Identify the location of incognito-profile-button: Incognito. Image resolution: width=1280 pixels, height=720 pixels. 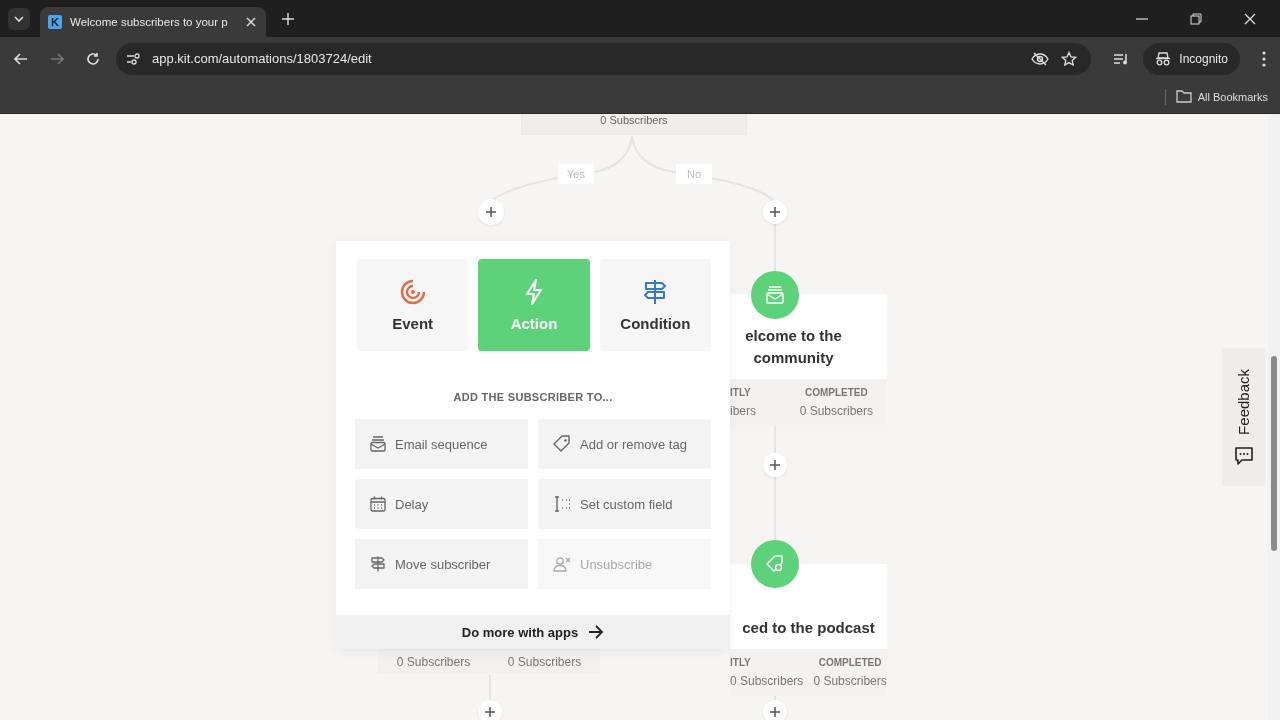
(1191, 58).